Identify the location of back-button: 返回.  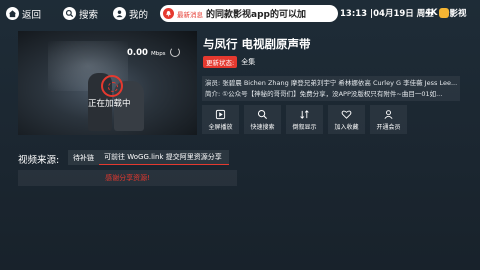
(23, 13).